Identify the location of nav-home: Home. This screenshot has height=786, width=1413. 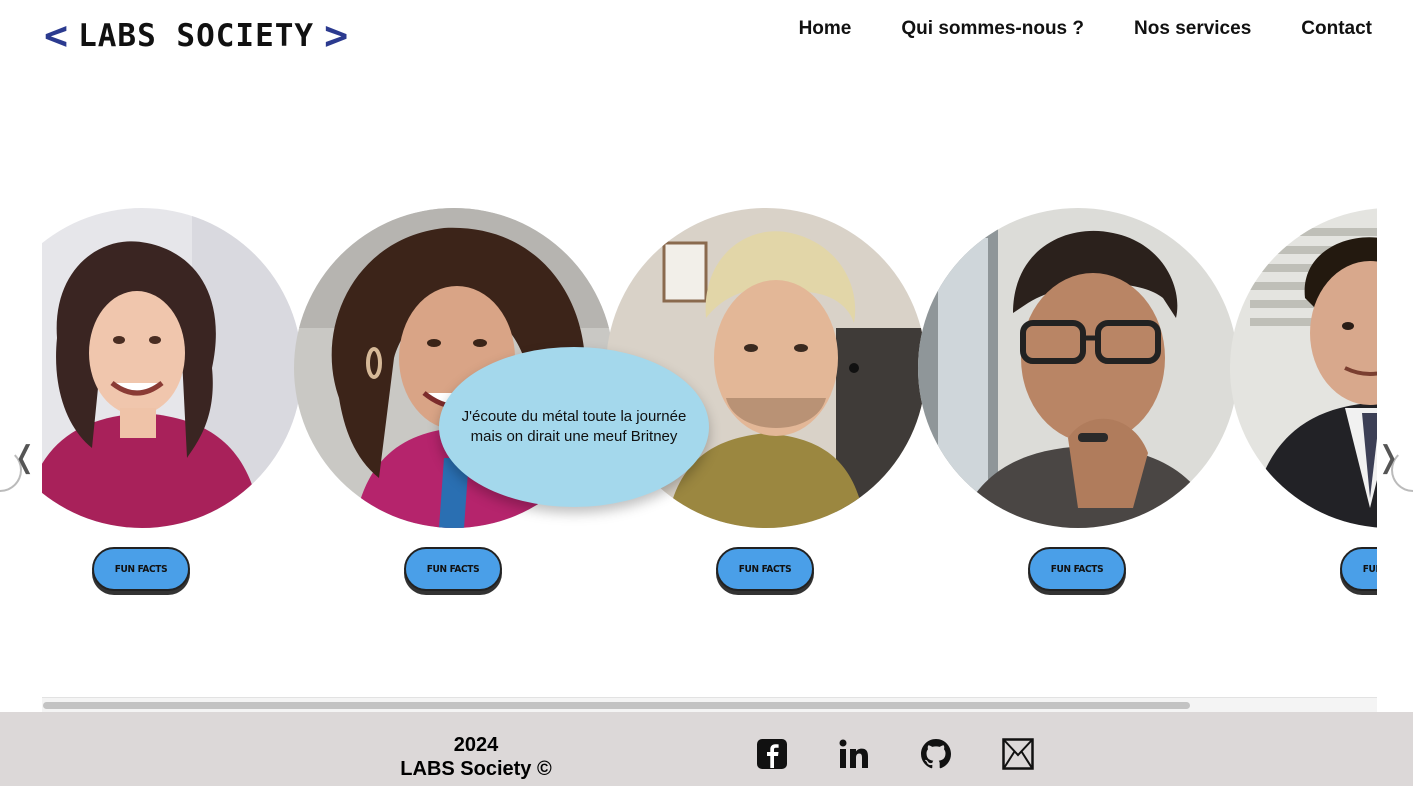
(825, 29).